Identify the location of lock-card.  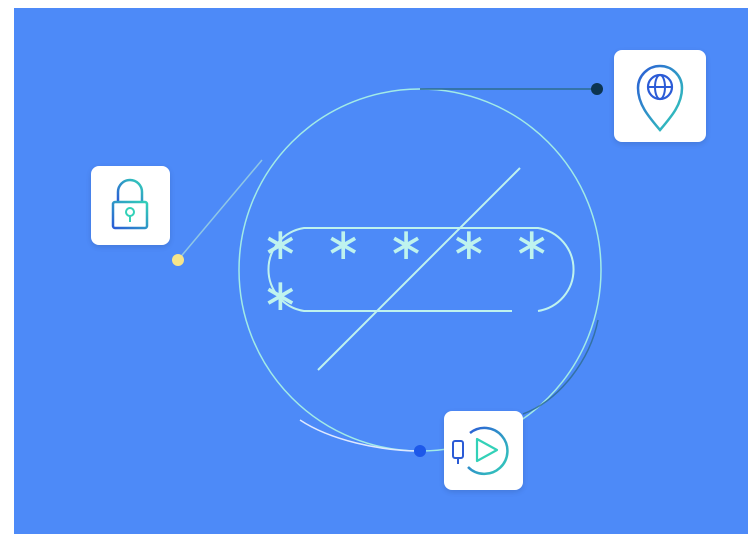
(130, 205).